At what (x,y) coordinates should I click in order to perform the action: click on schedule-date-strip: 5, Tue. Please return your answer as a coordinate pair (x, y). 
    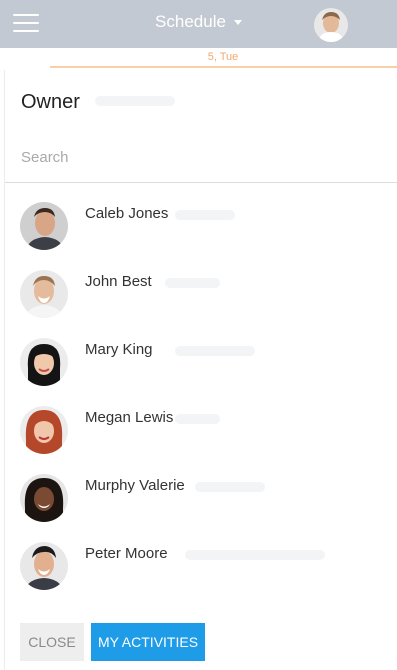
    Looking at the image, I should click on (198, 59).